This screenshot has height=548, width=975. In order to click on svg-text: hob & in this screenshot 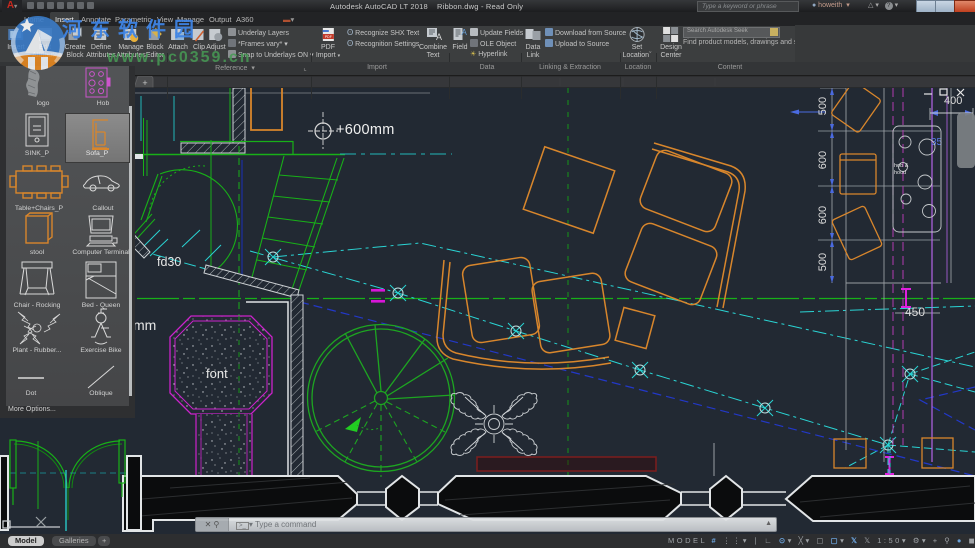, I will do `click(901, 166)`.